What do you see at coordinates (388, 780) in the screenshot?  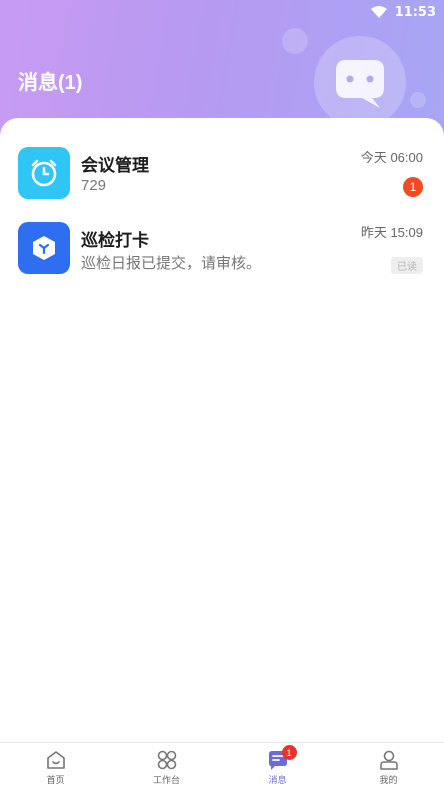 I see `tab-label: 我的` at bounding box center [388, 780].